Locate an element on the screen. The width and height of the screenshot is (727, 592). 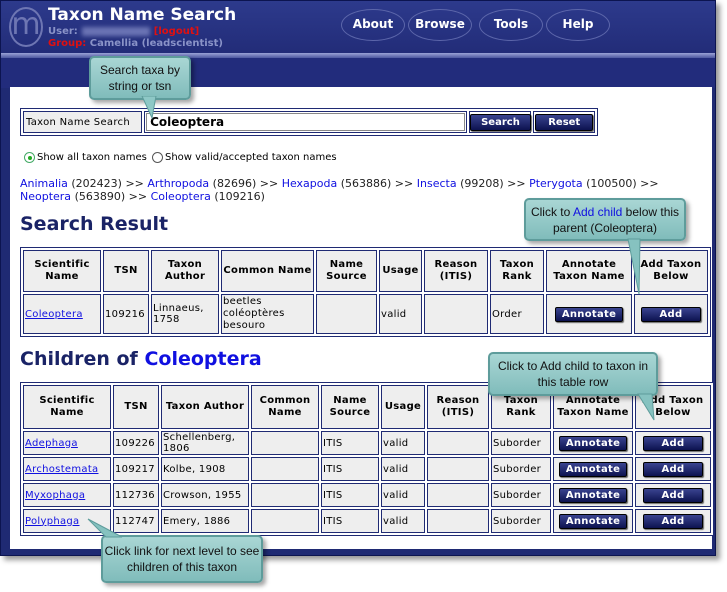
user-label: User: is located at coordinates (63, 31).